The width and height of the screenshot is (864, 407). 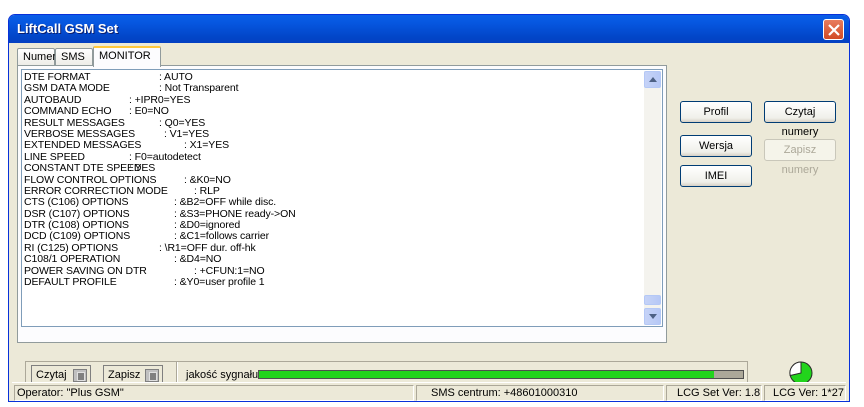 What do you see at coordinates (219, 282) in the screenshot?
I see `monitor-line-value: : &Y0=user profile 1` at bounding box center [219, 282].